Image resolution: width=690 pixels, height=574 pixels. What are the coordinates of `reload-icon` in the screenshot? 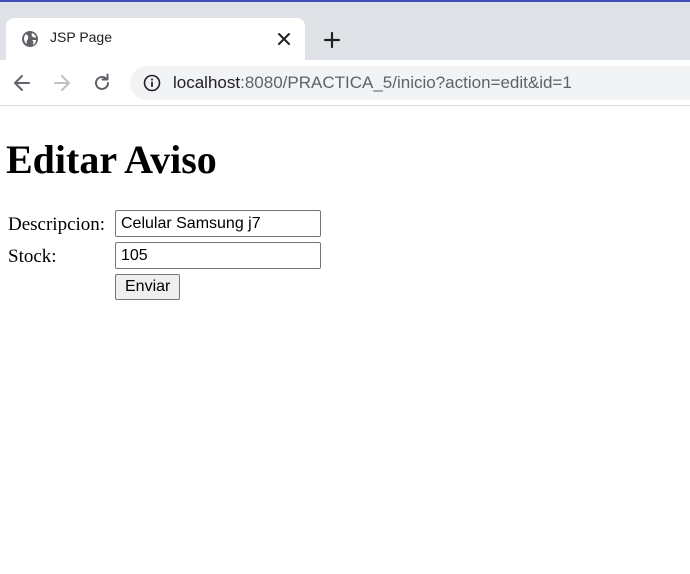 It's located at (102, 83).